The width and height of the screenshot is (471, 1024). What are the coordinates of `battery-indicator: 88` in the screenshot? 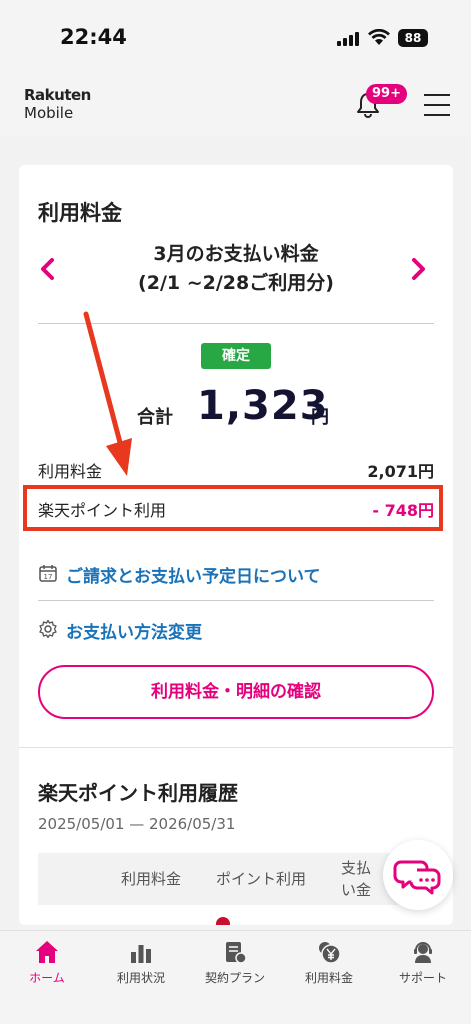 It's located at (413, 38).